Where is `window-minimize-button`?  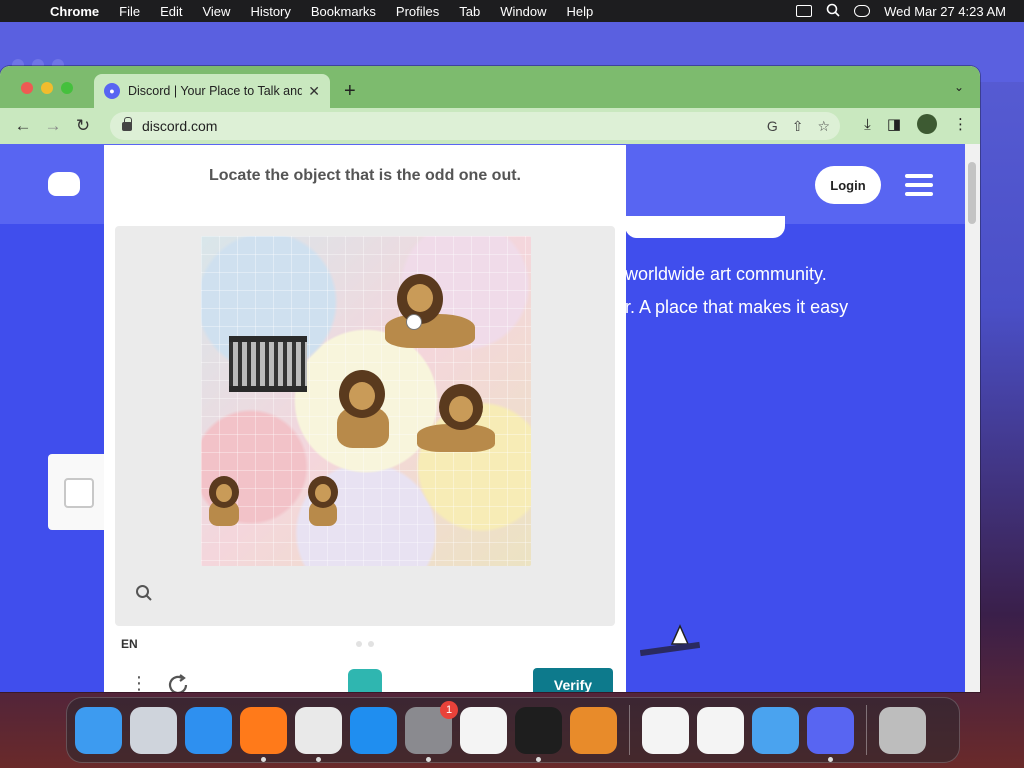
window-minimize-button is located at coordinates (47, 88).